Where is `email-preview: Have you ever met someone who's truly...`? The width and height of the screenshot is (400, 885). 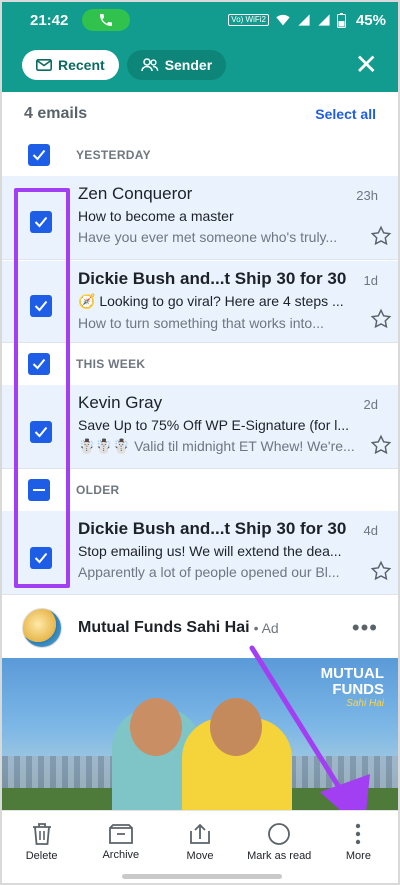
email-preview: Have you ever met someone who's truly... is located at coordinates (208, 237).